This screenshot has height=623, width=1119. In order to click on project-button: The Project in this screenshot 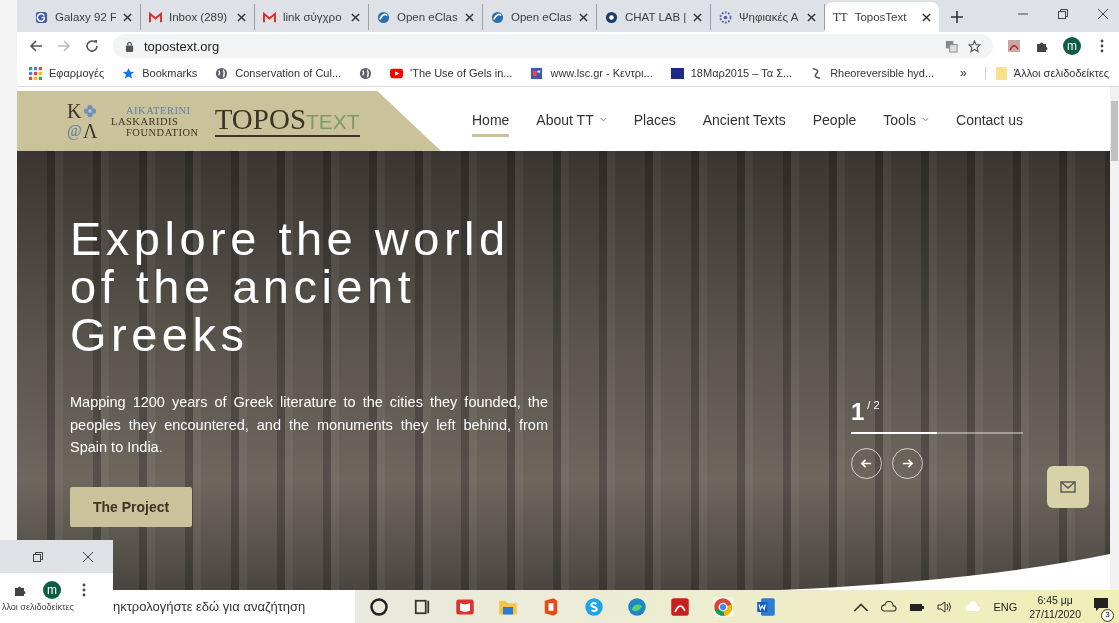, I will do `click(131, 506)`.